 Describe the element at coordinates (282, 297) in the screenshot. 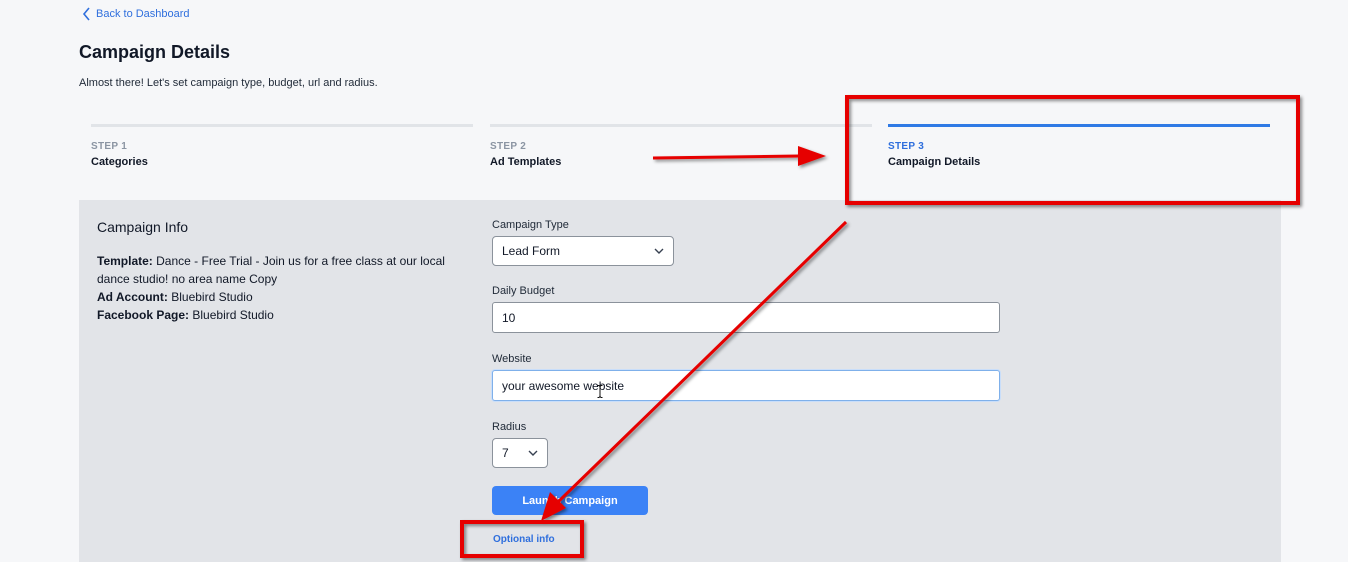

I see `ad-account-line: Ad Account: Bluebird Studio` at that location.